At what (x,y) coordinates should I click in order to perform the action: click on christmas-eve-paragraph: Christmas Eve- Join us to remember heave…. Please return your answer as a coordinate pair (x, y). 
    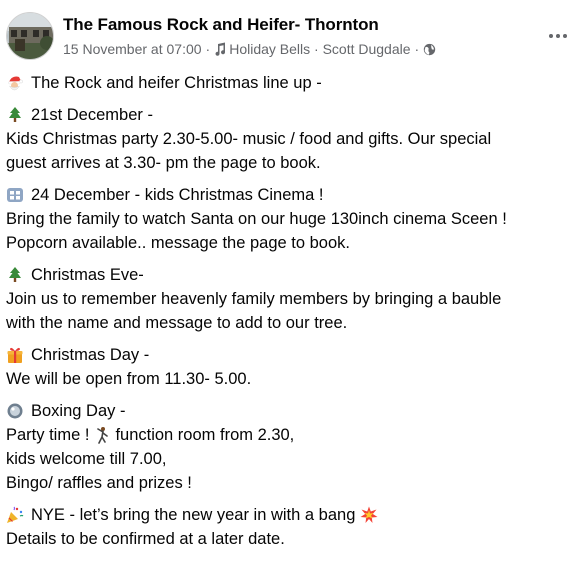
    Looking at the image, I should click on (294, 299).